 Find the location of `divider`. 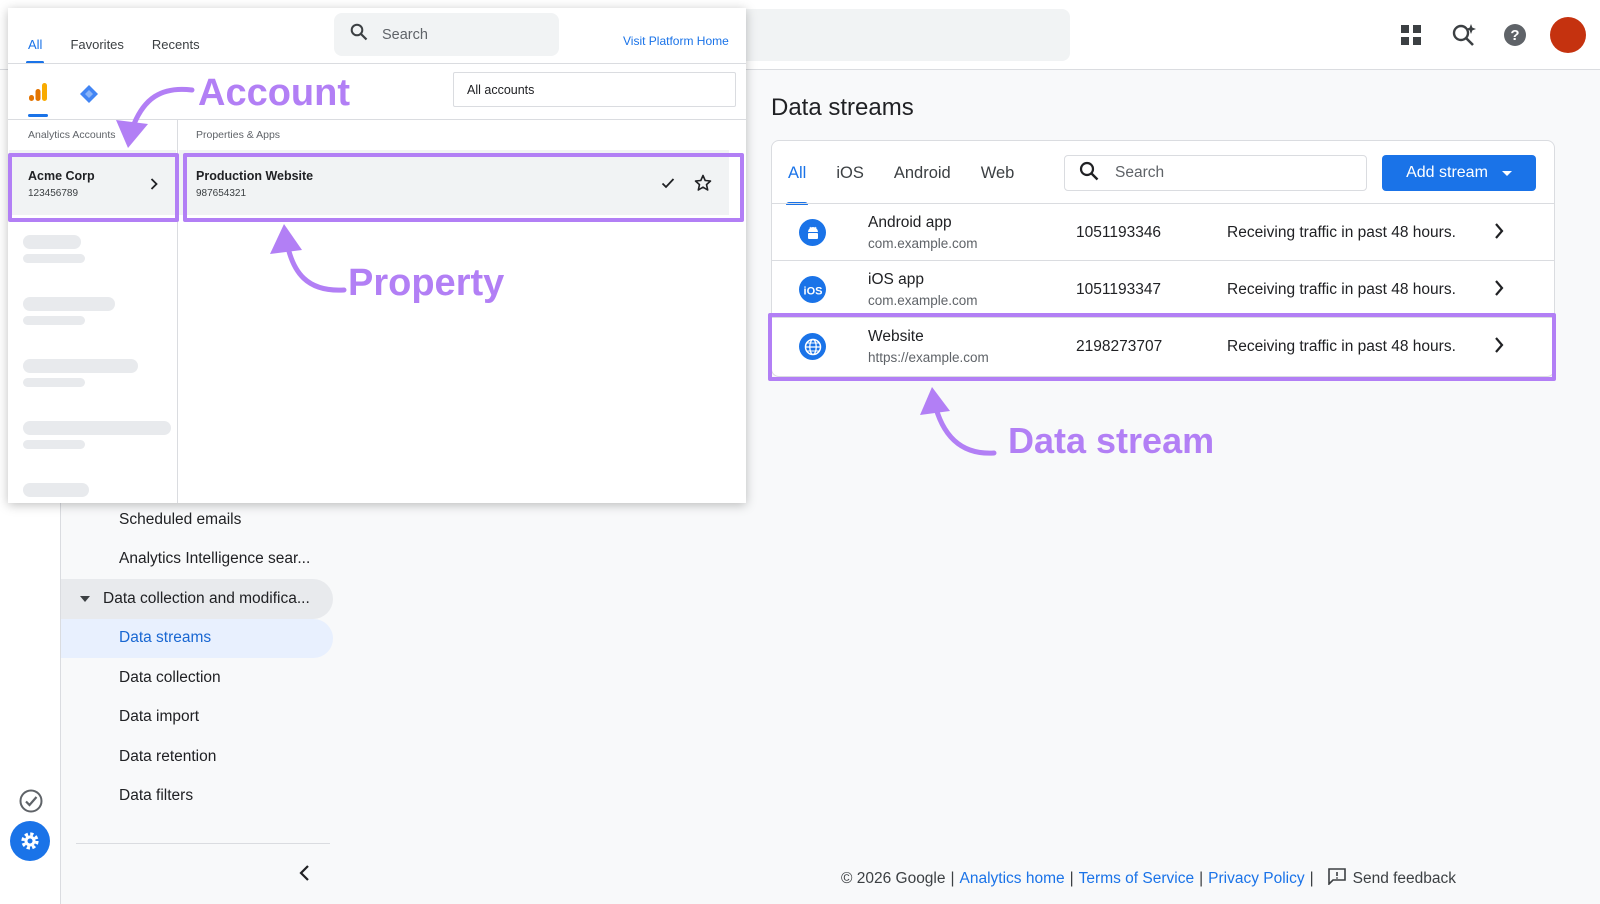

divider is located at coordinates (377, 63).